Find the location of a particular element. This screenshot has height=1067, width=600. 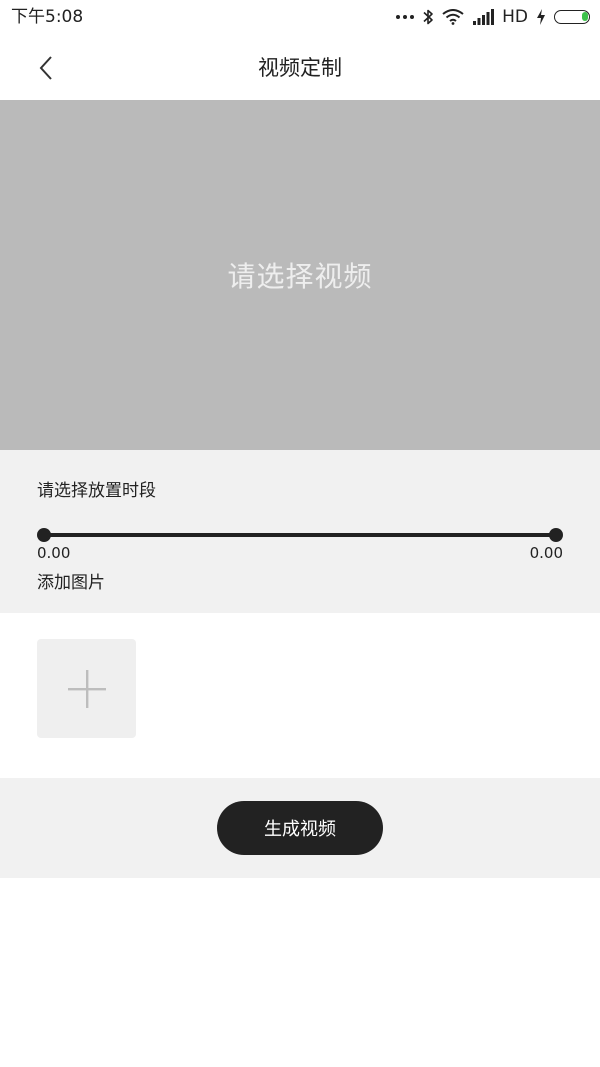

status-bar: 下午5:08 HD is located at coordinates (300, 18).